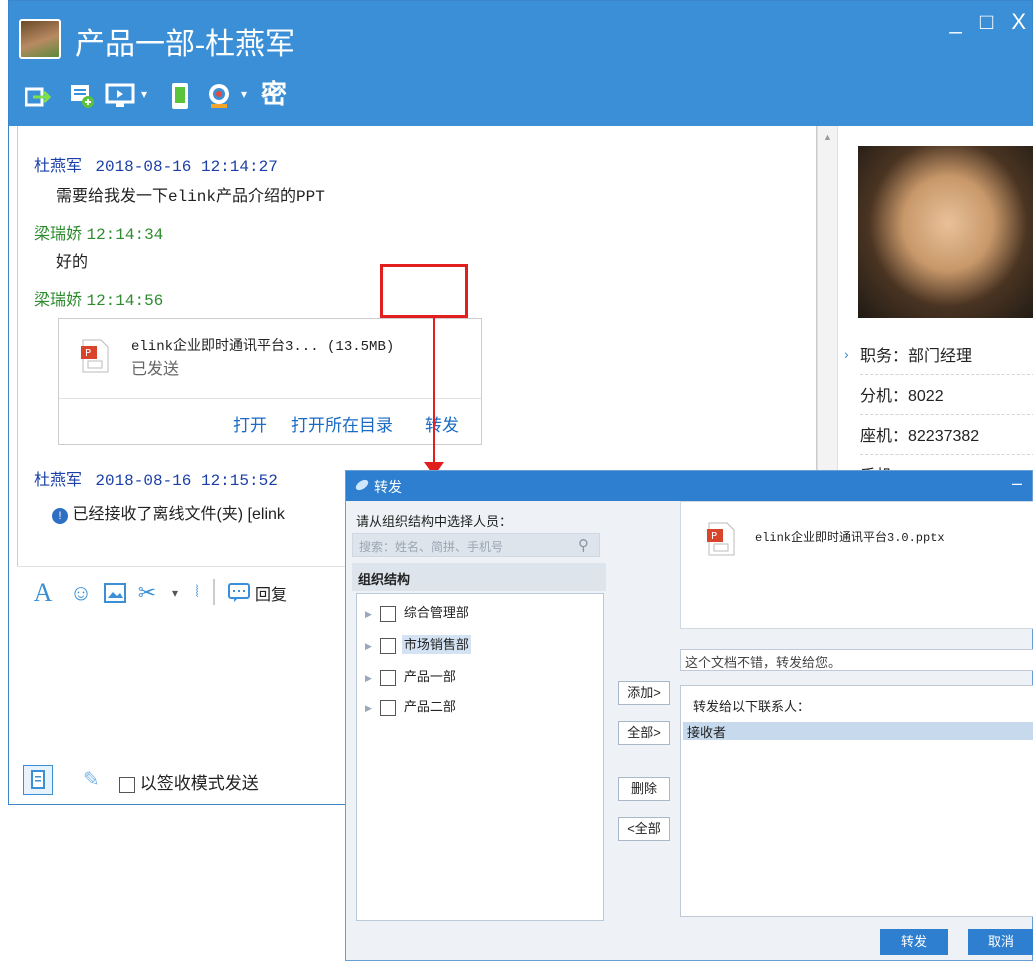  I want to click on org-structure-header: 组织结构, so click(479, 577).